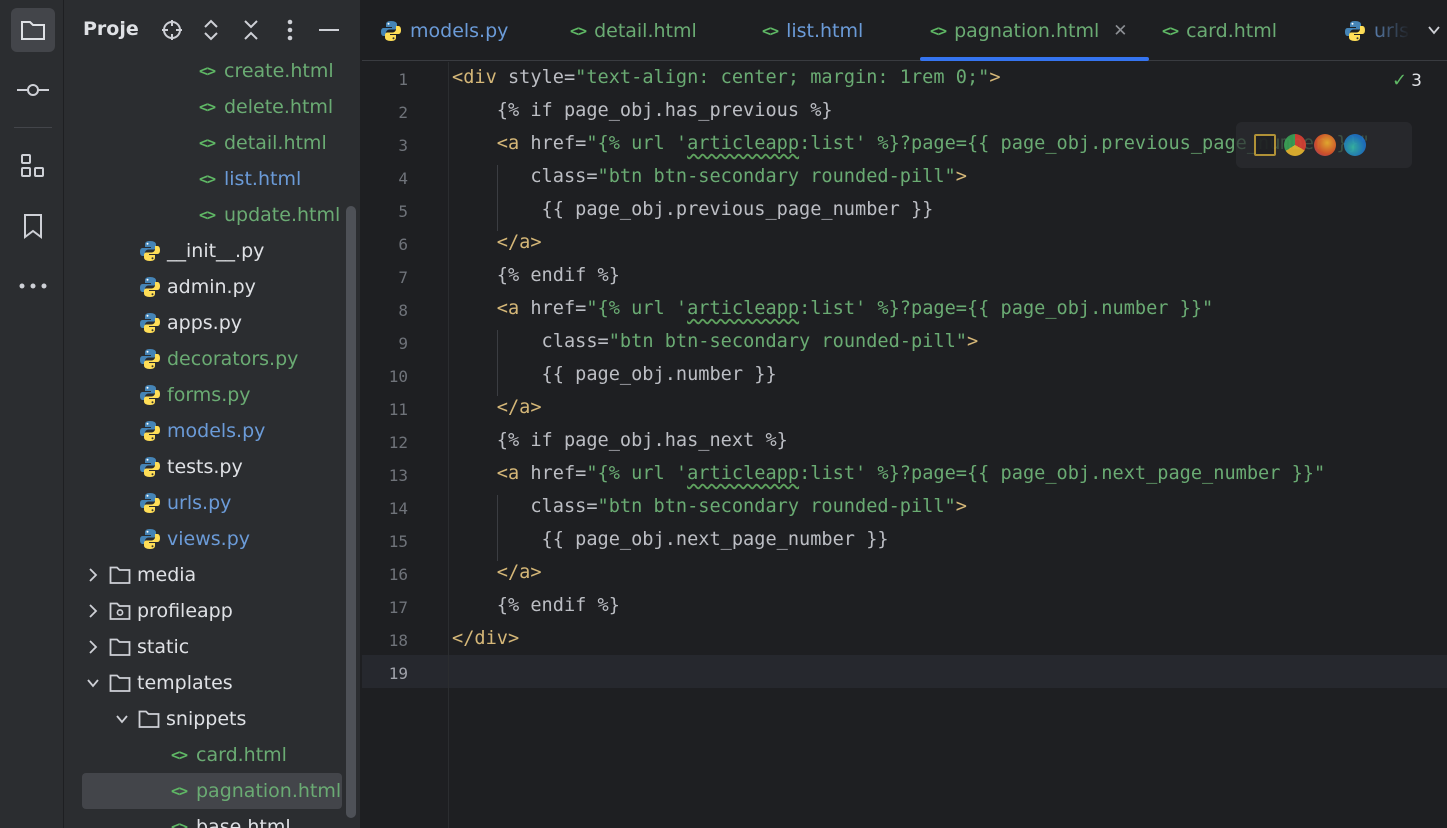  Describe the element at coordinates (201, 431) in the screenshot. I see `tree-item-models-py: models.py` at that location.